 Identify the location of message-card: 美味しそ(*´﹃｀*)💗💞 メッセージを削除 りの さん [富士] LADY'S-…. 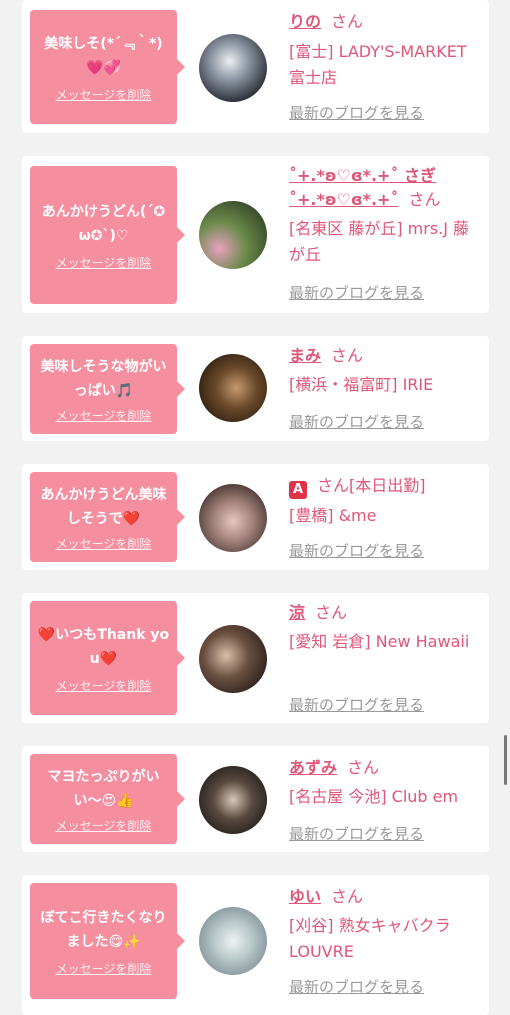
(255, 66).